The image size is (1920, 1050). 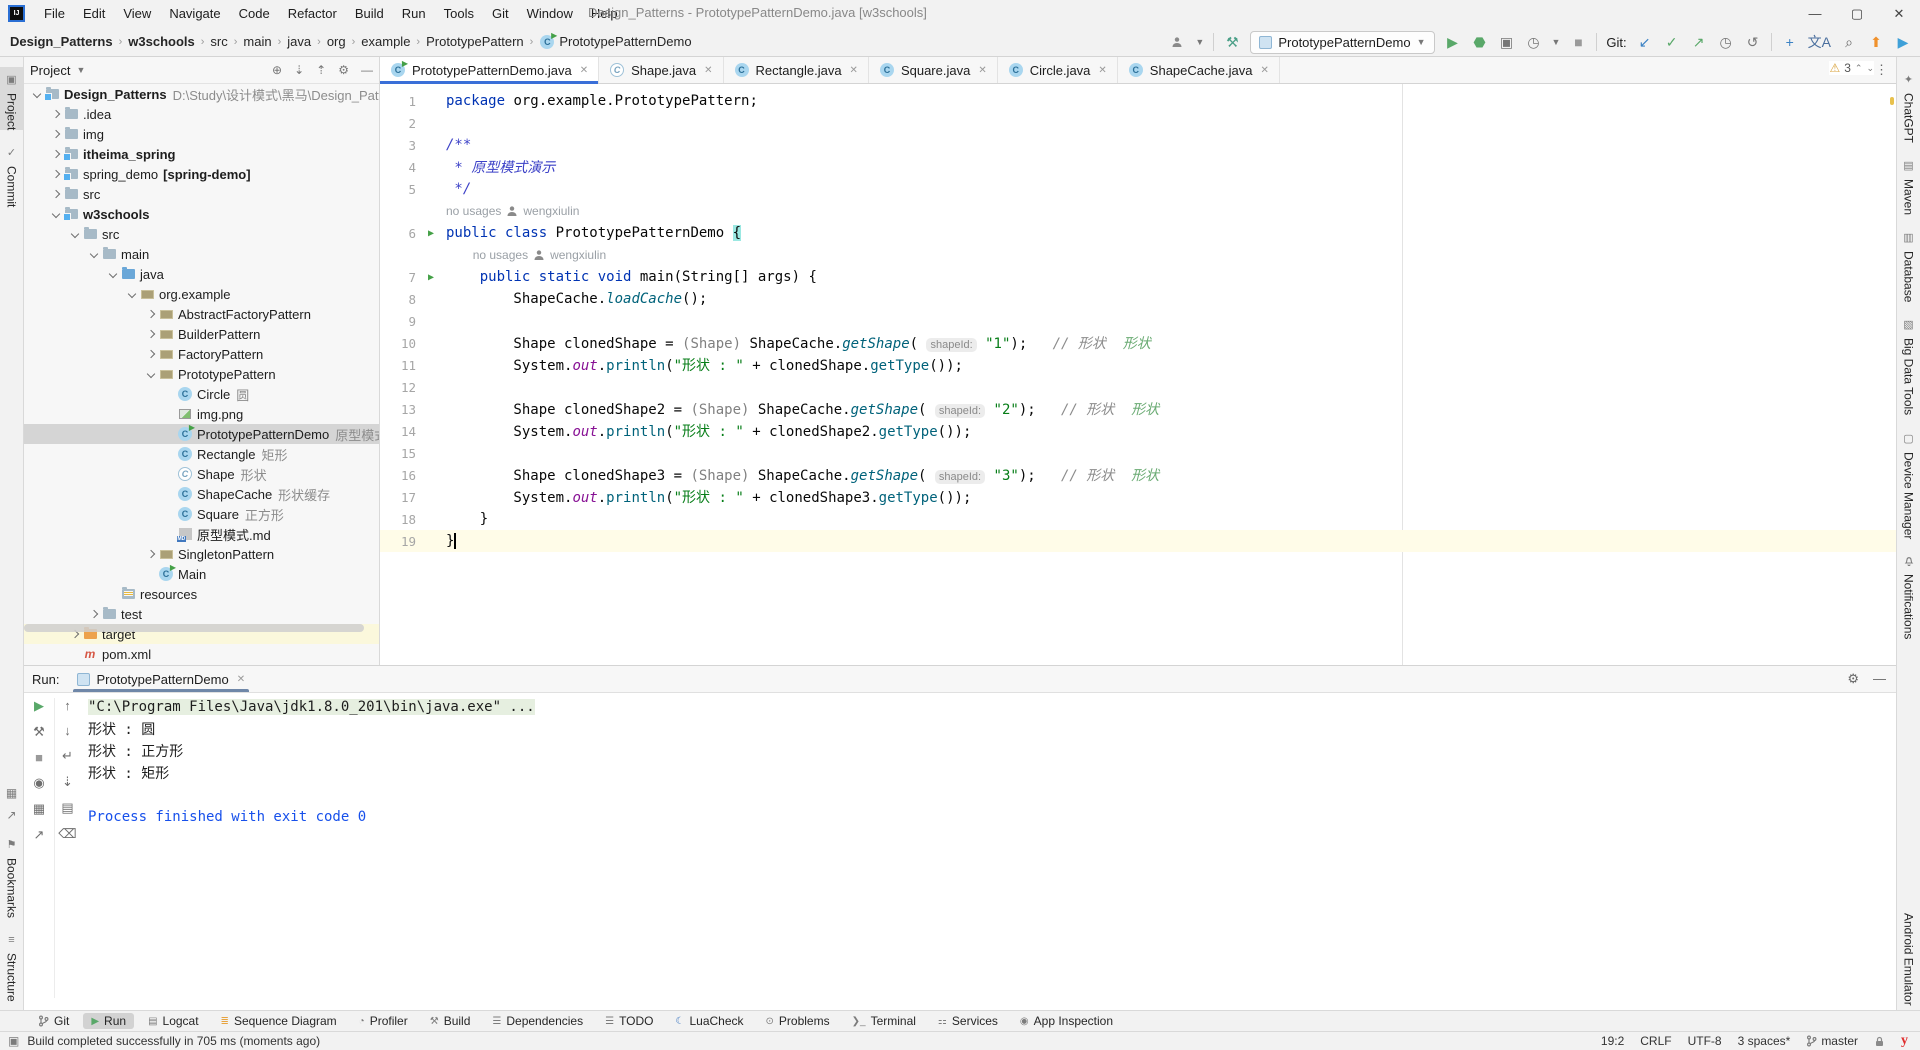 What do you see at coordinates (299, 70) in the screenshot?
I see `project-header-icon-1: ⇣` at bounding box center [299, 70].